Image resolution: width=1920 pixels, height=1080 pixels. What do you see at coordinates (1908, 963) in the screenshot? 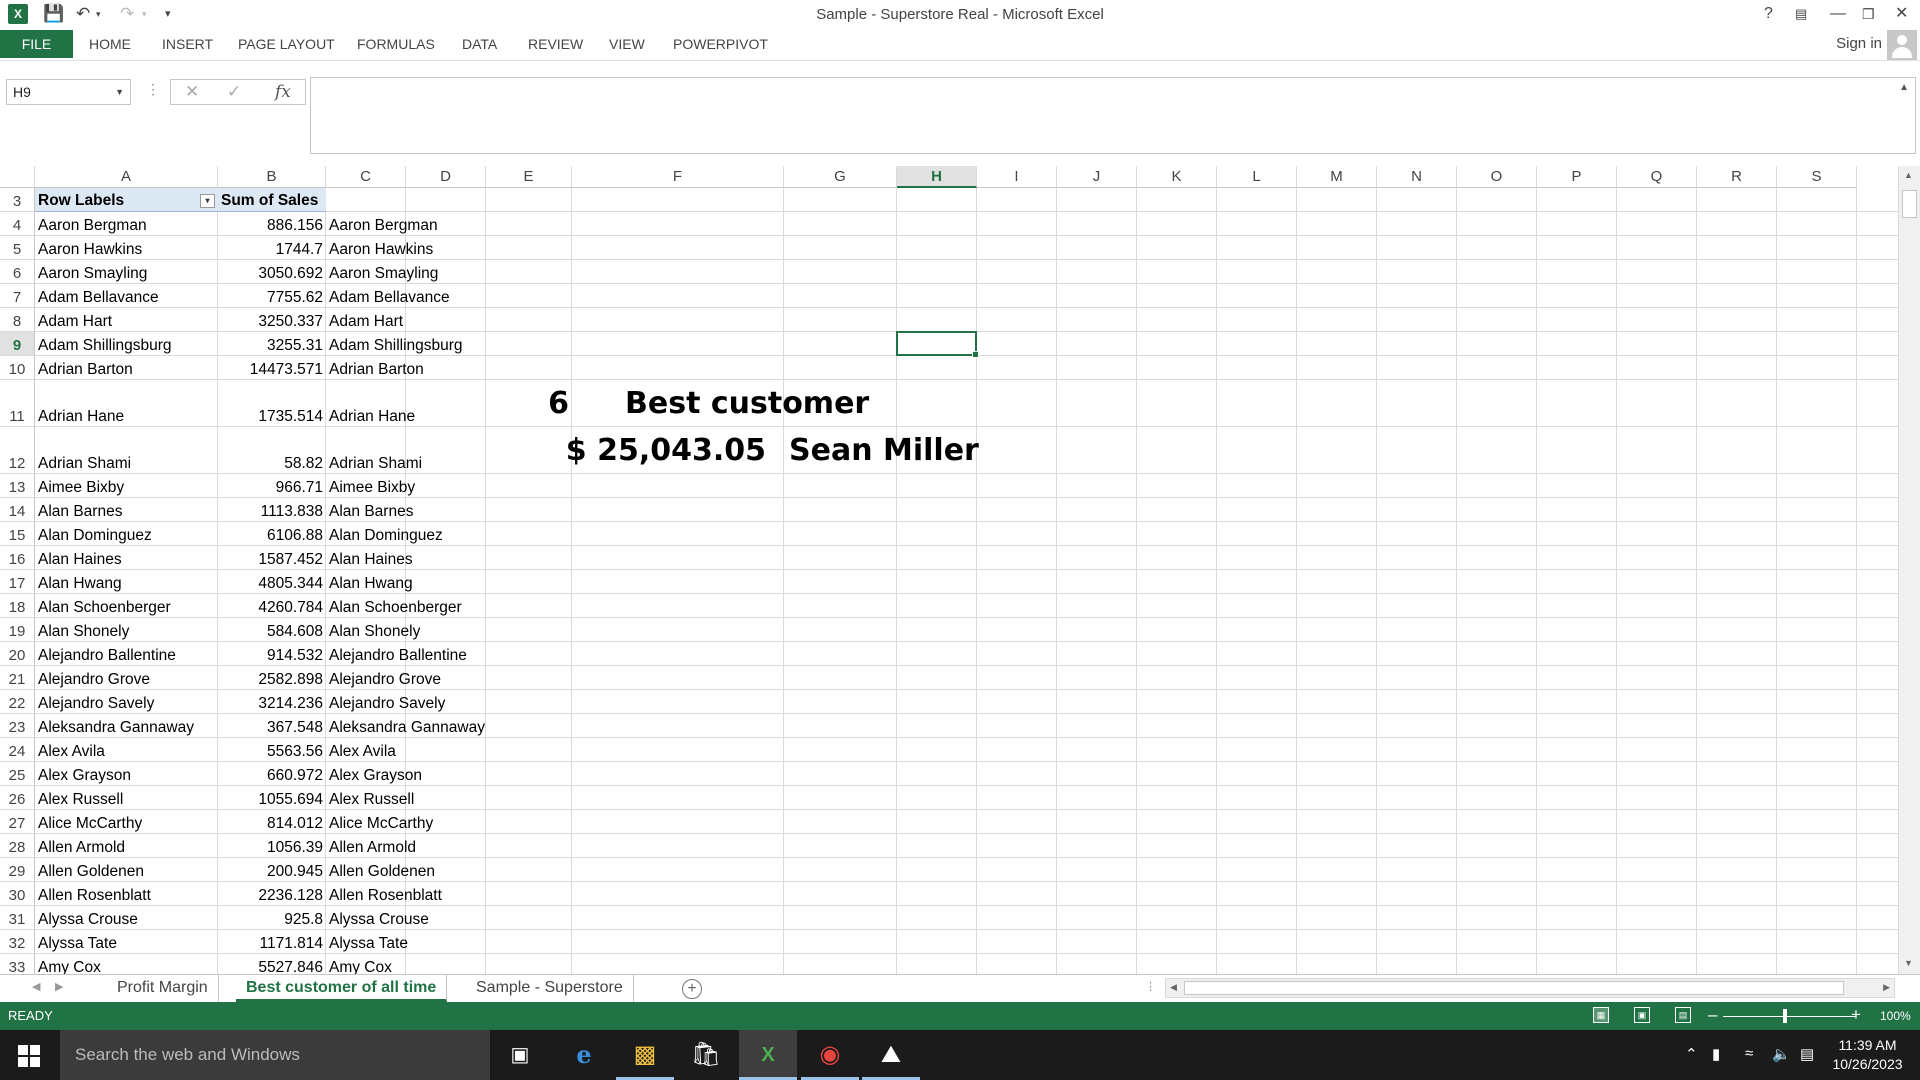
I see `scroll-down-icon: ▼` at bounding box center [1908, 963].